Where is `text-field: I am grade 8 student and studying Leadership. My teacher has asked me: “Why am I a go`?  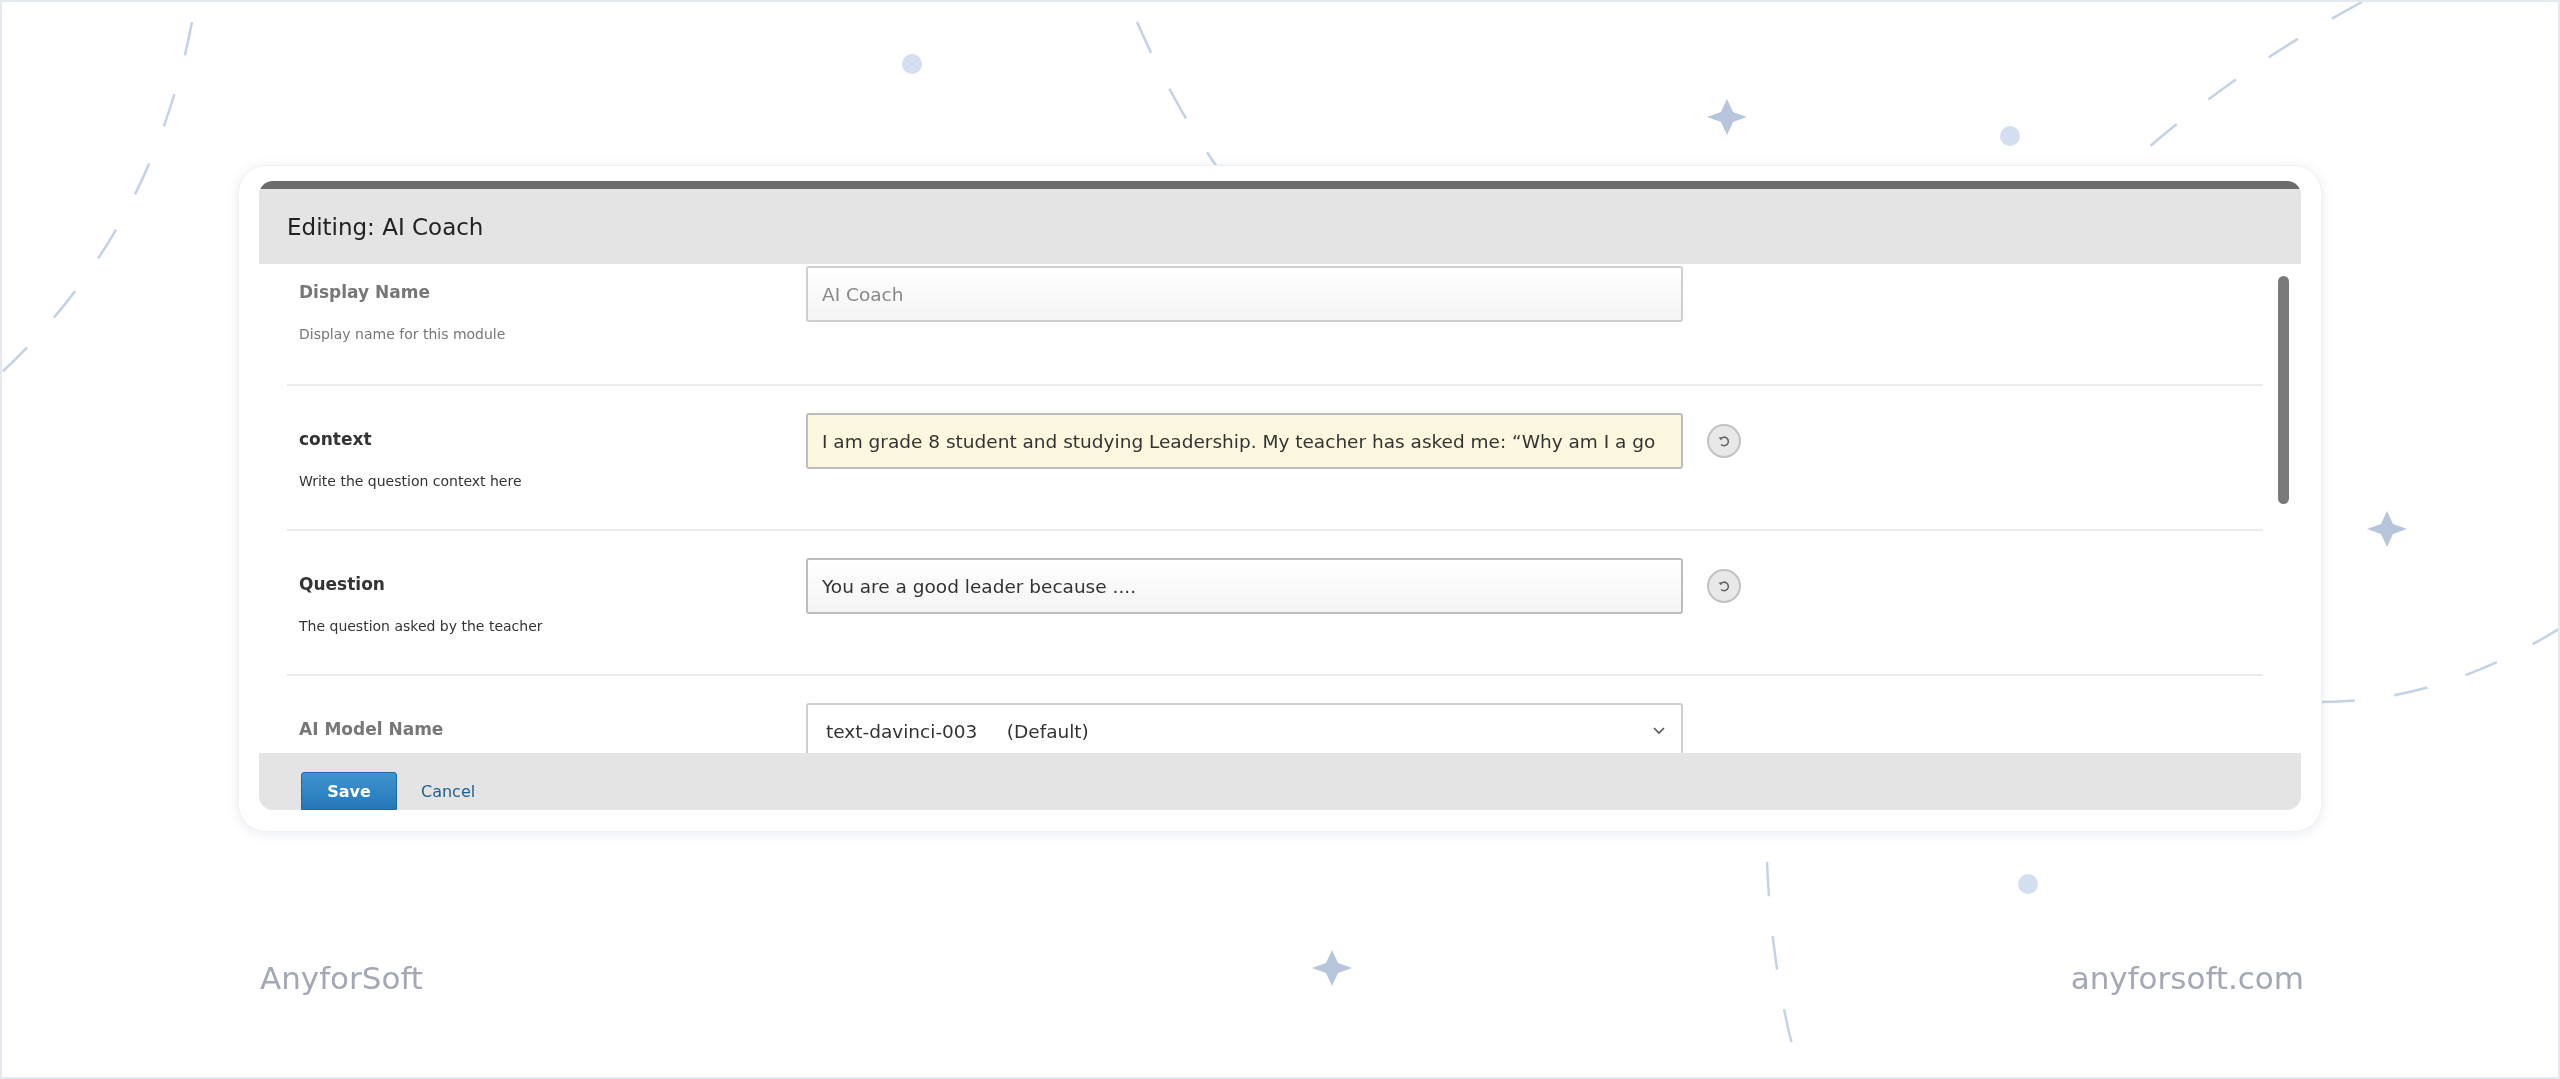 text-field: I am grade 8 student and studying Leadership. My teacher has asked me: “Why am I a go is located at coordinates (1244, 441).